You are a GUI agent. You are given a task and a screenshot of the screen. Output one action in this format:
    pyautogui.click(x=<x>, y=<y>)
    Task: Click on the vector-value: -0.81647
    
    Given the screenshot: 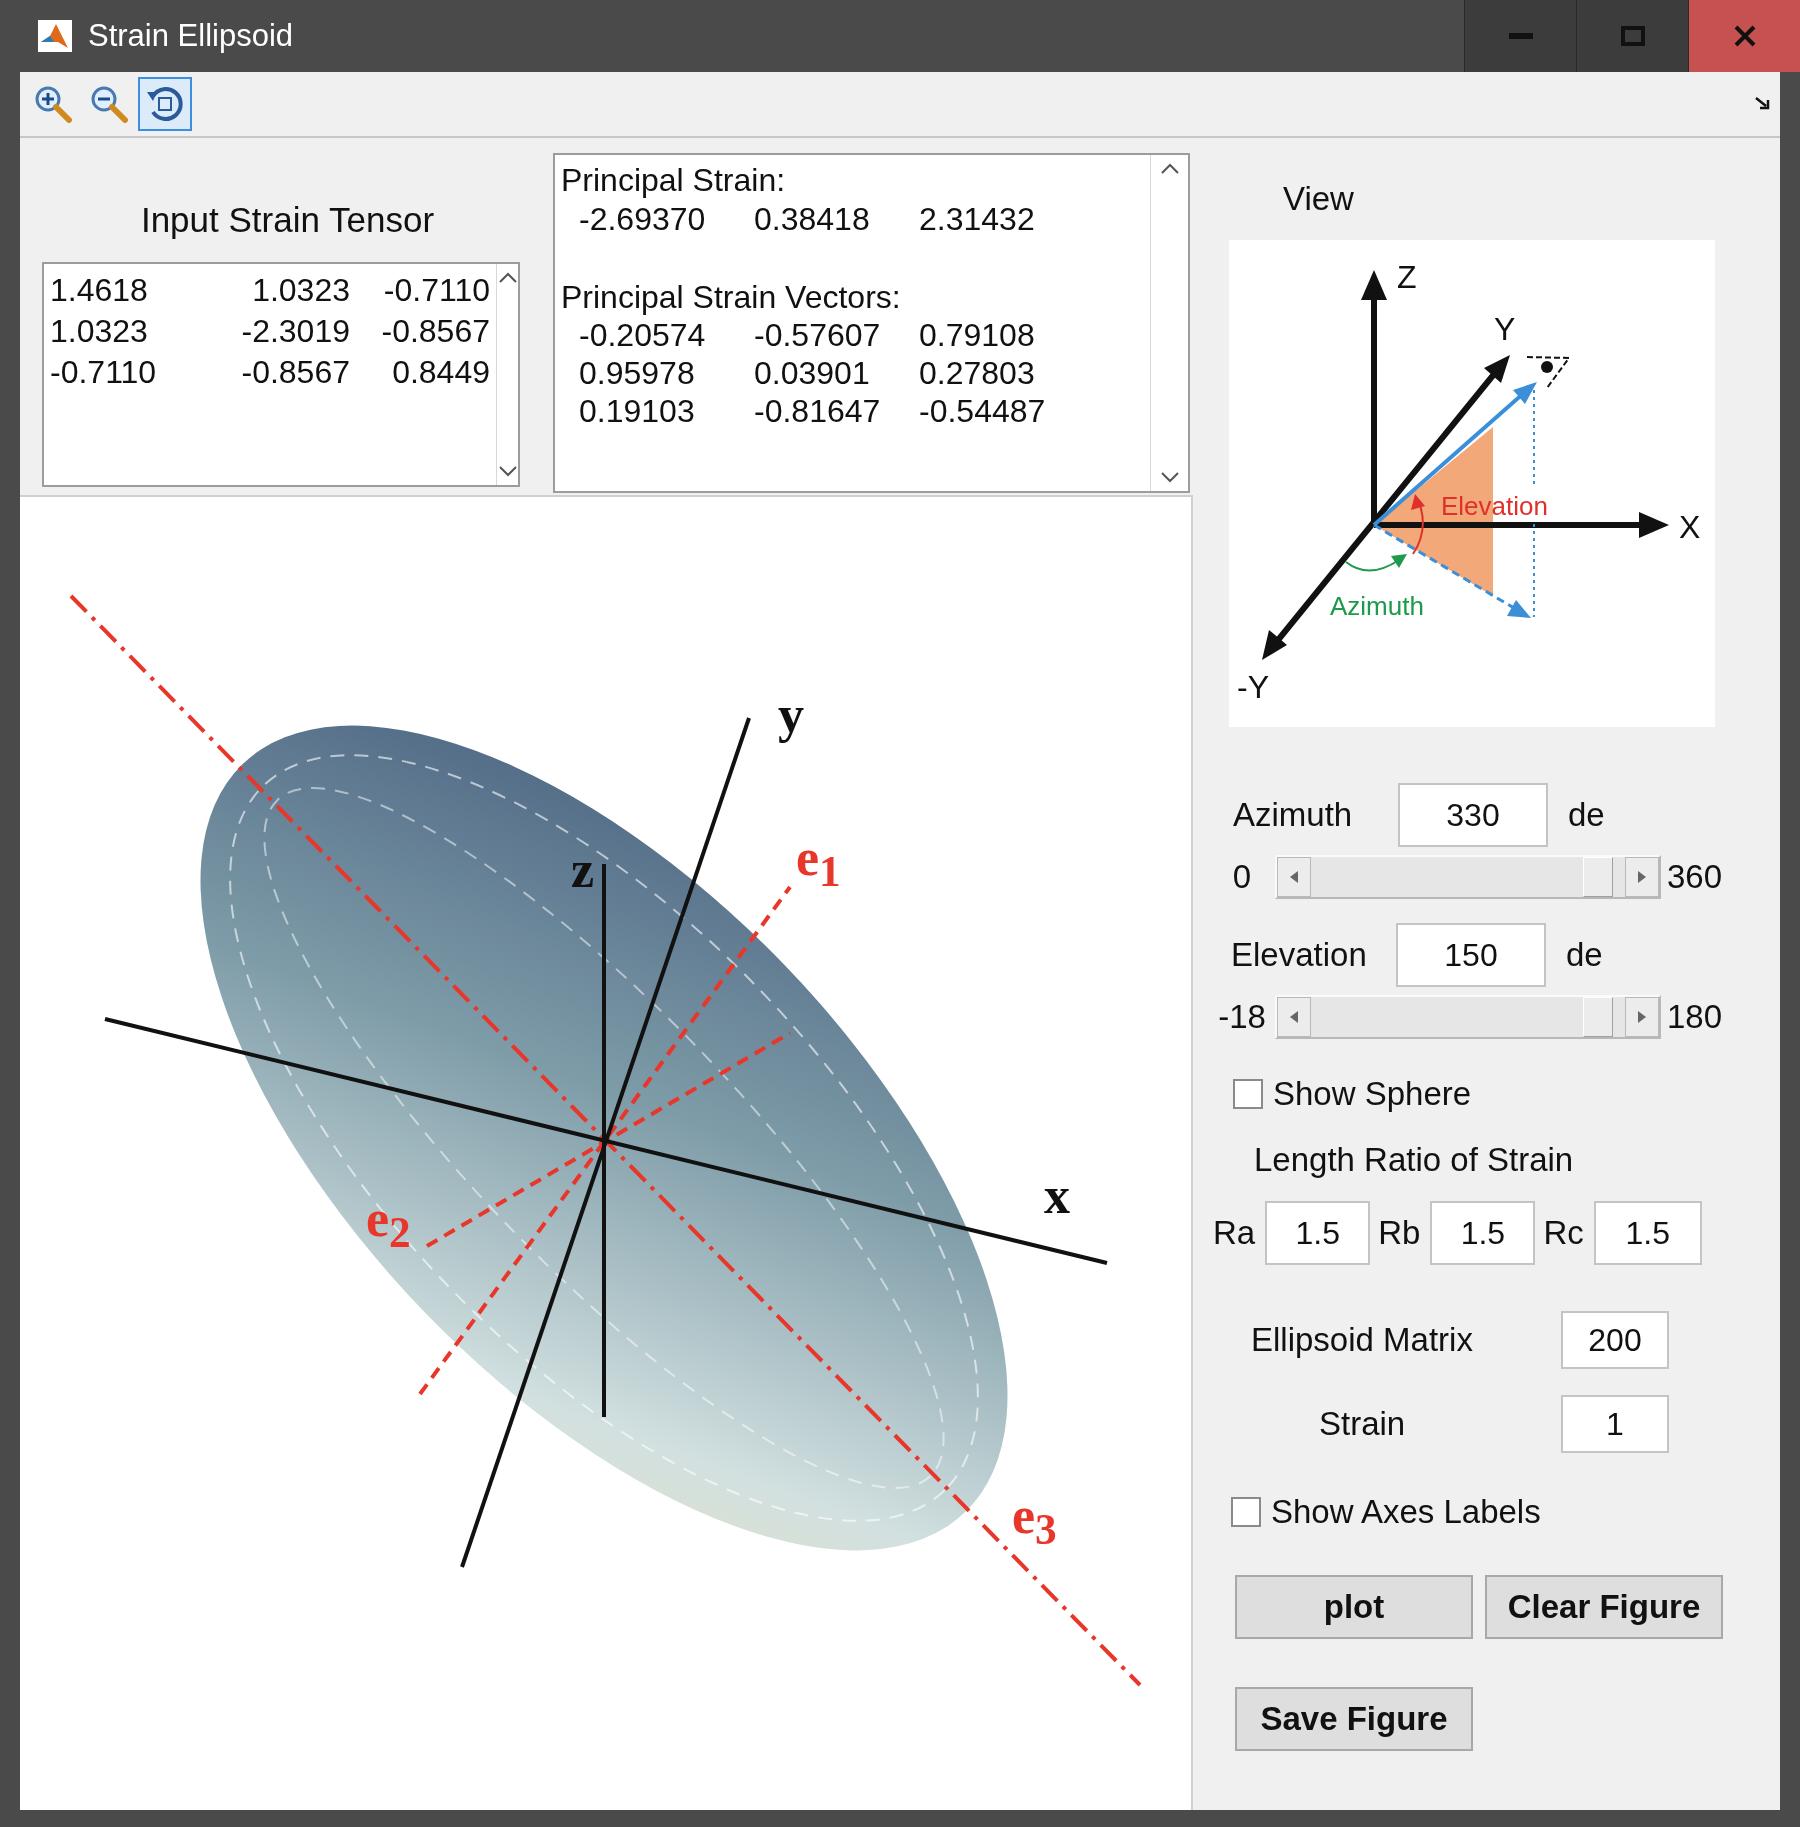 What is the action you would take?
    pyautogui.click(x=818, y=411)
    